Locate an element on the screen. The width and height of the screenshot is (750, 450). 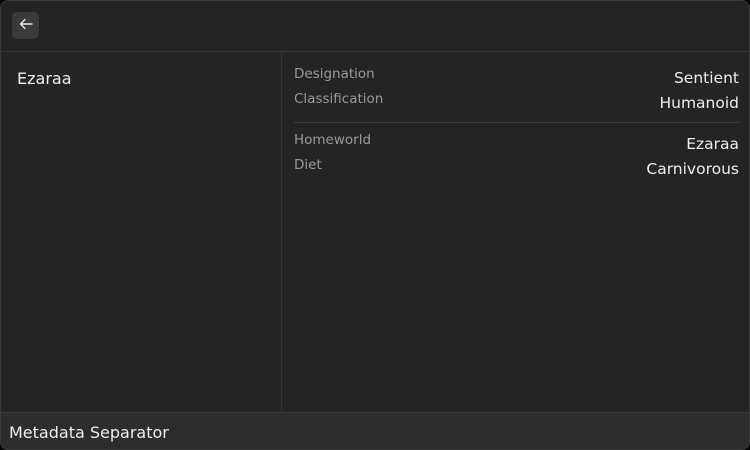
footer-label: Metadata Separator is located at coordinates (89, 432).